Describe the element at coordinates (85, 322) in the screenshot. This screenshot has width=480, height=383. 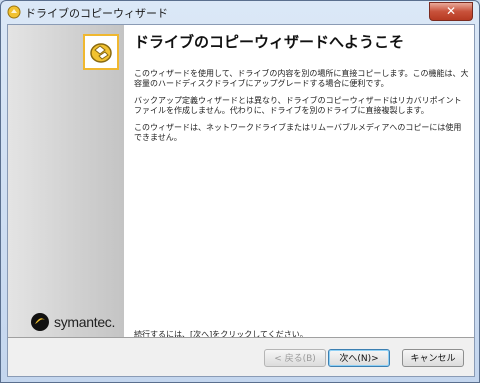
I see `brand-name: symantec.` at that location.